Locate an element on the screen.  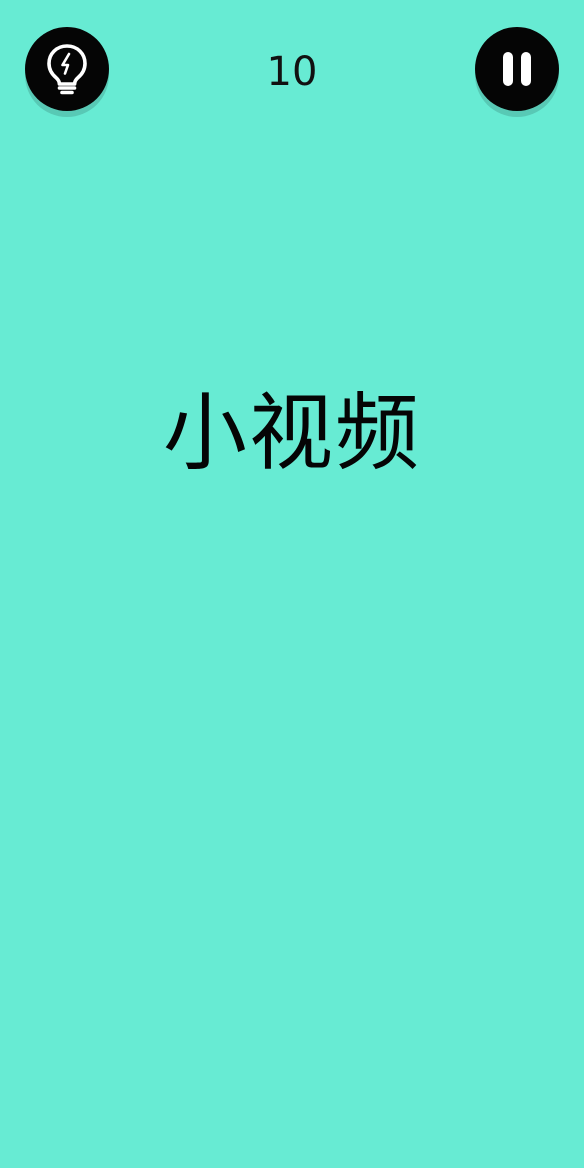
guess-word: 小视频 is located at coordinates (291, 433).